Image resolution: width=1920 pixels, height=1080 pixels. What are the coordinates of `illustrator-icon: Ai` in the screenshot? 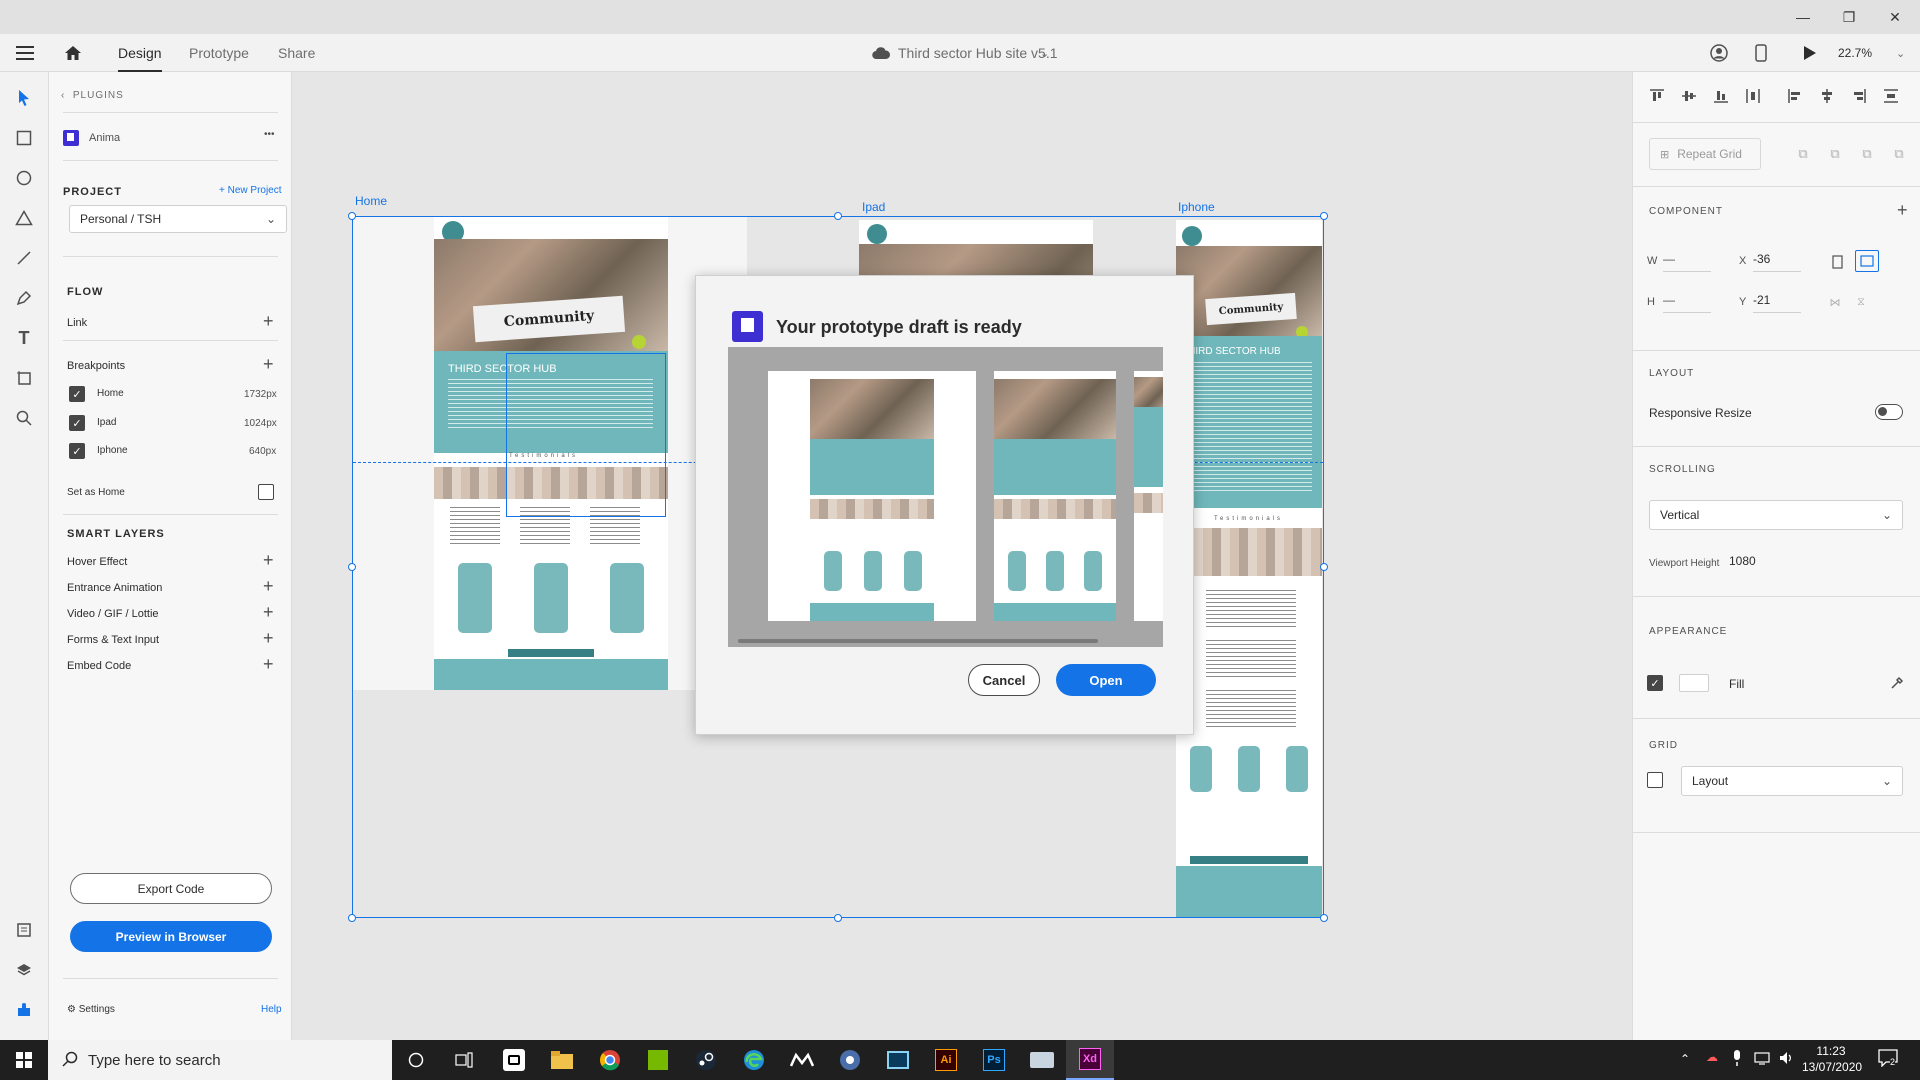 It's located at (946, 1060).